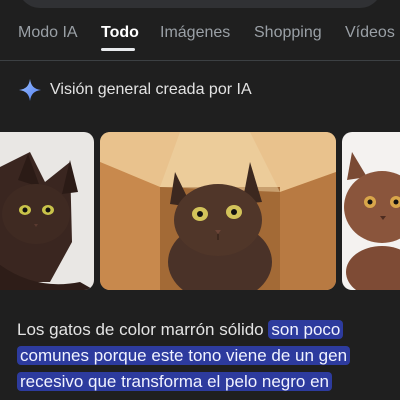 Image resolution: width=400 pixels, height=400 pixels. Describe the element at coordinates (370, 33) in the screenshot. I see `tab-videos: Vídeos` at that location.